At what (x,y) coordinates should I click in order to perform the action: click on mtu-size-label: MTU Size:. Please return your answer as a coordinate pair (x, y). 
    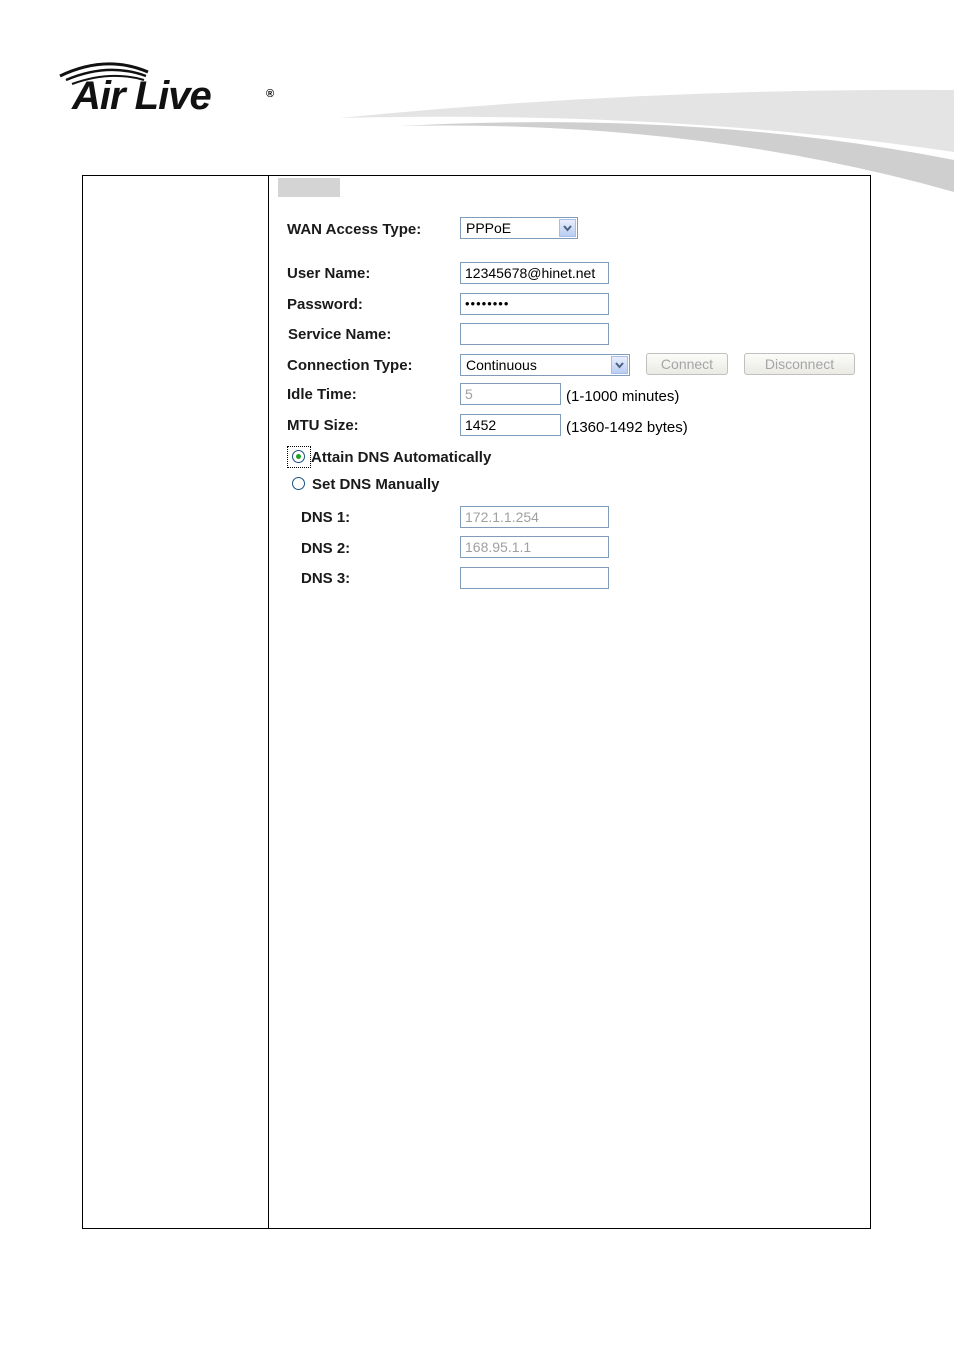
    Looking at the image, I should click on (323, 425).